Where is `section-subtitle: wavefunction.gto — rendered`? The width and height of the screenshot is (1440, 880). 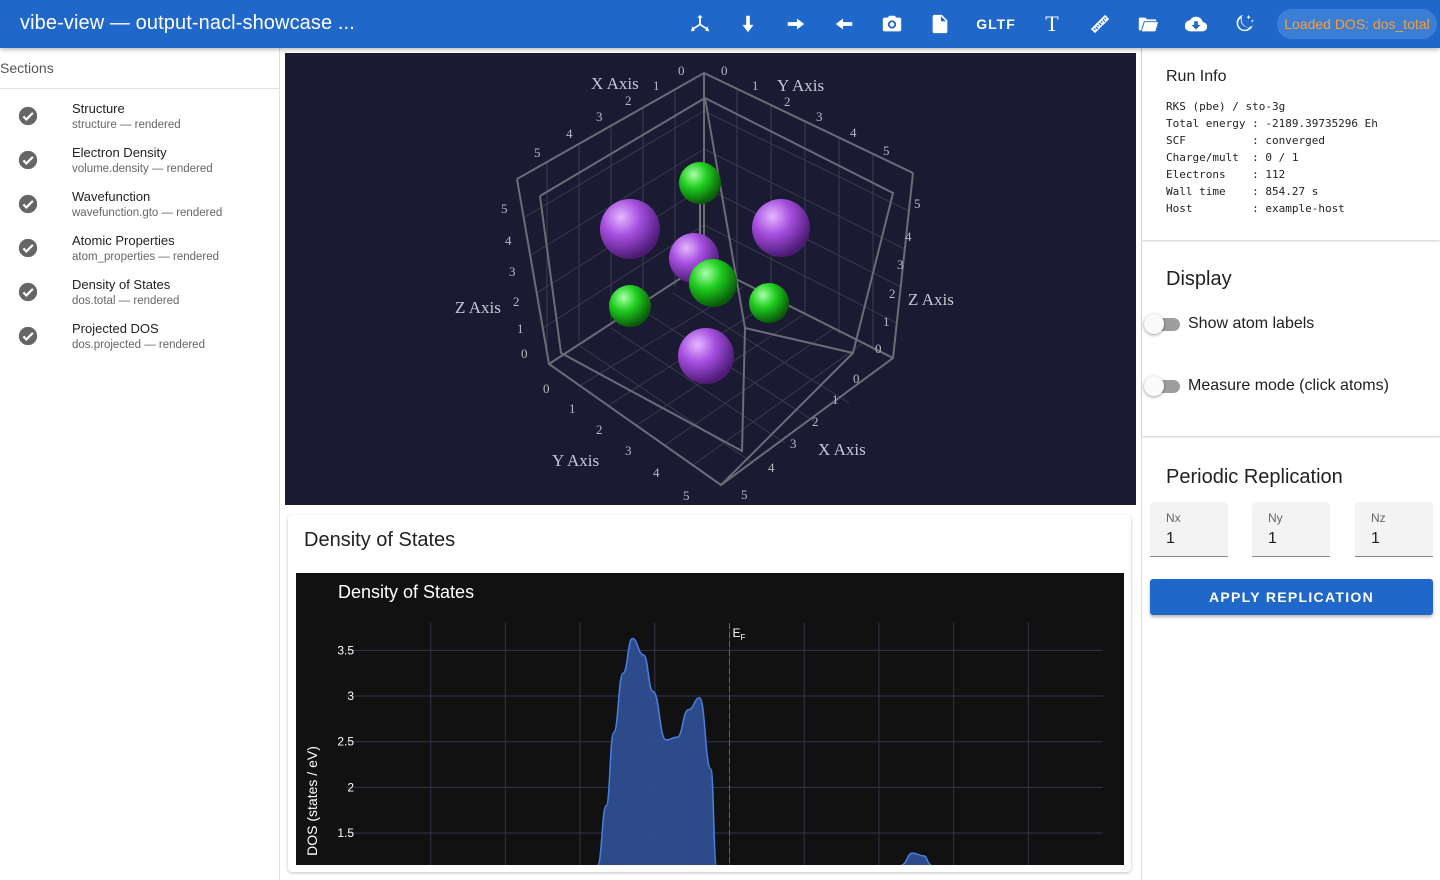 section-subtitle: wavefunction.gto — rendered is located at coordinates (147, 213).